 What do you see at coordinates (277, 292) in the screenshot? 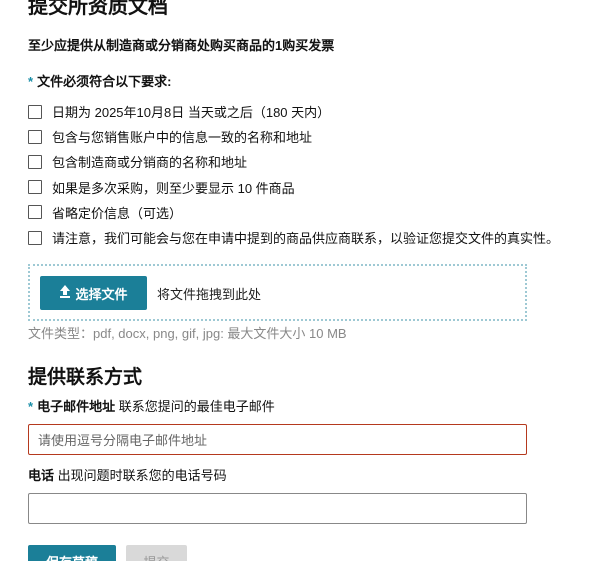
I see `file-dropzone: 选择文件 将文件拖拽到此处` at bounding box center [277, 292].